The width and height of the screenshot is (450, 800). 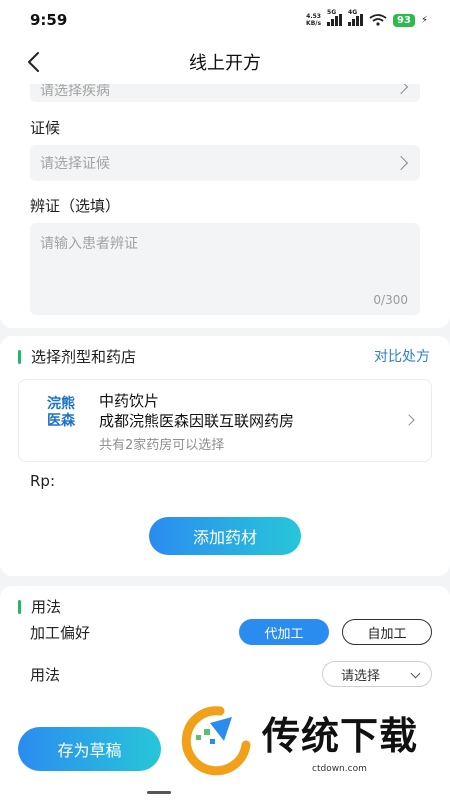 I want to click on chevron-down-icon, so click(x=415, y=673).